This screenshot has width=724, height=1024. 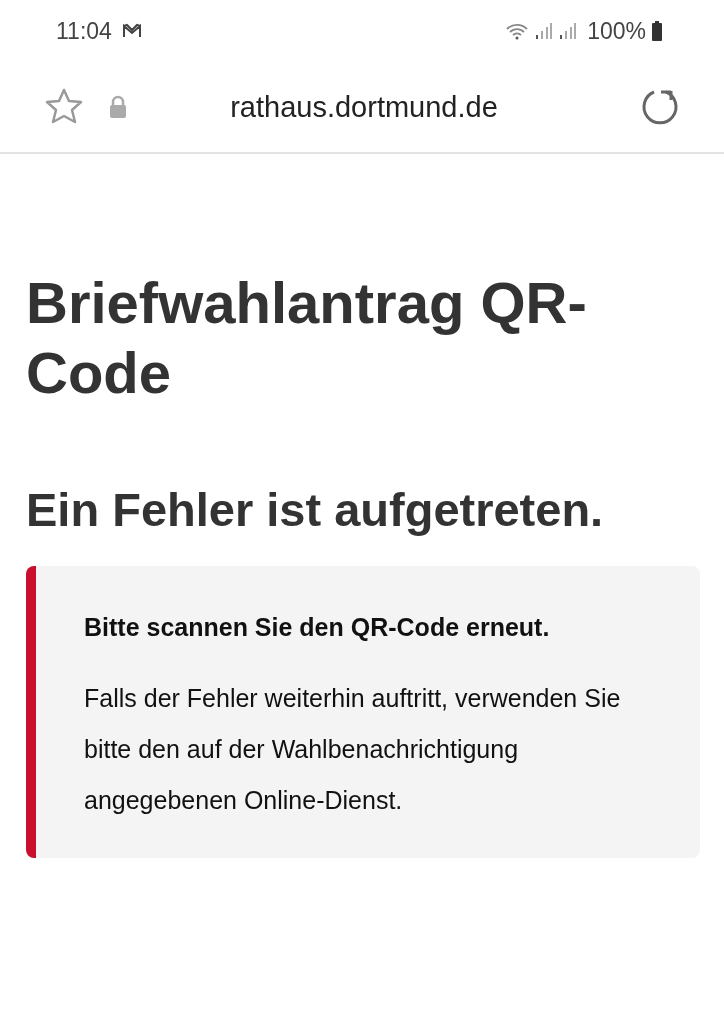 What do you see at coordinates (517, 31) in the screenshot?
I see `wifi-icon` at bounding box center [517, 31].